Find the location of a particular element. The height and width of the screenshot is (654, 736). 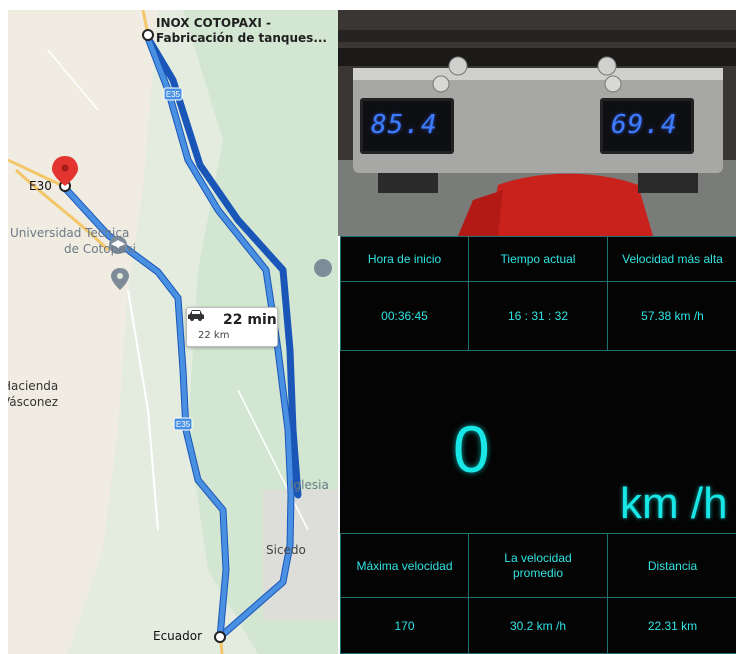

car-icon is located at coordinates (196, 315).